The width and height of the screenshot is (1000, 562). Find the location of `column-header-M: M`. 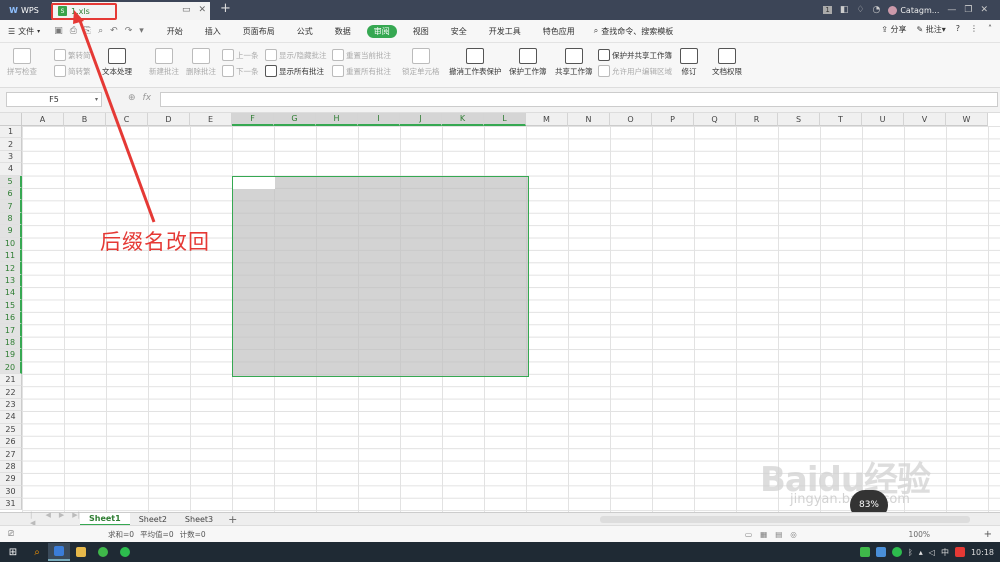

column-header-M: M is located at coordinates (547, 119).